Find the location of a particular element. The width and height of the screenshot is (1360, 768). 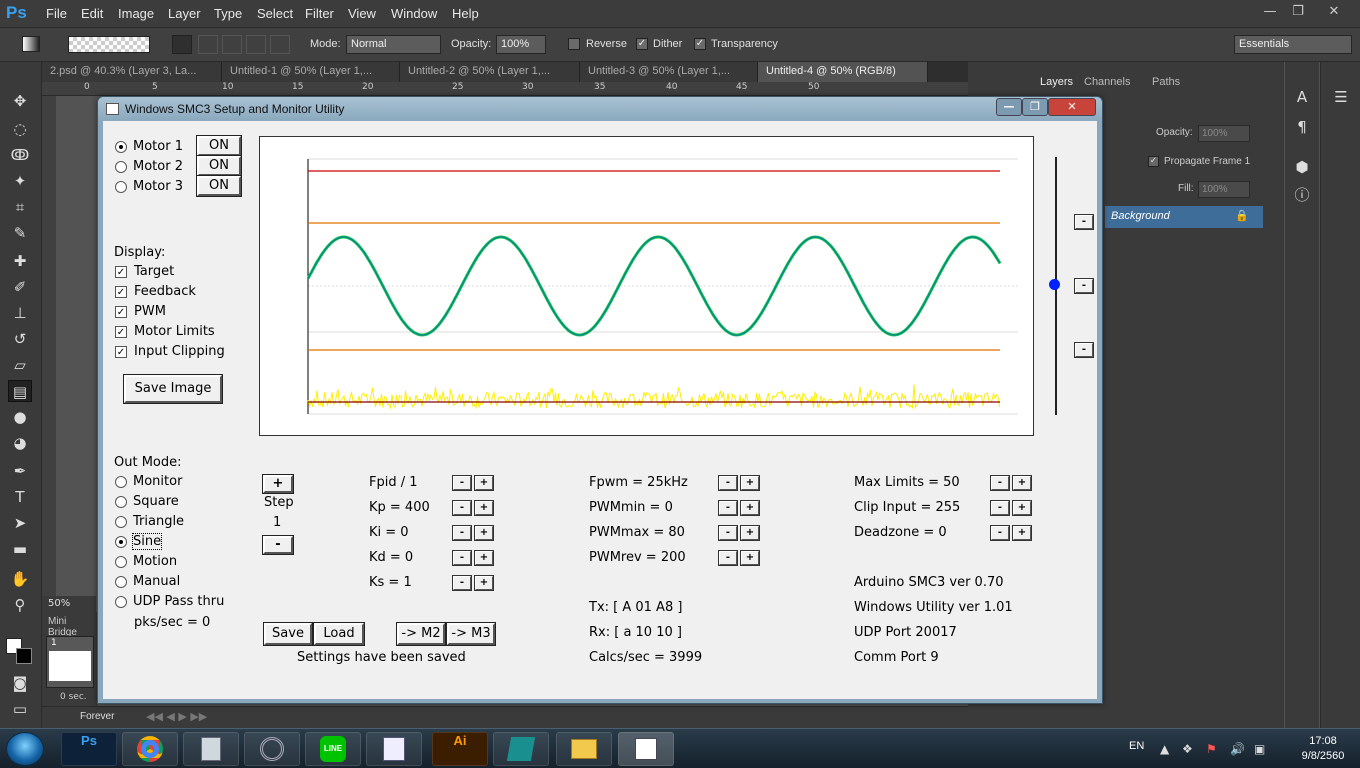

loop-select: Forever is located at coordinates (97, 716).